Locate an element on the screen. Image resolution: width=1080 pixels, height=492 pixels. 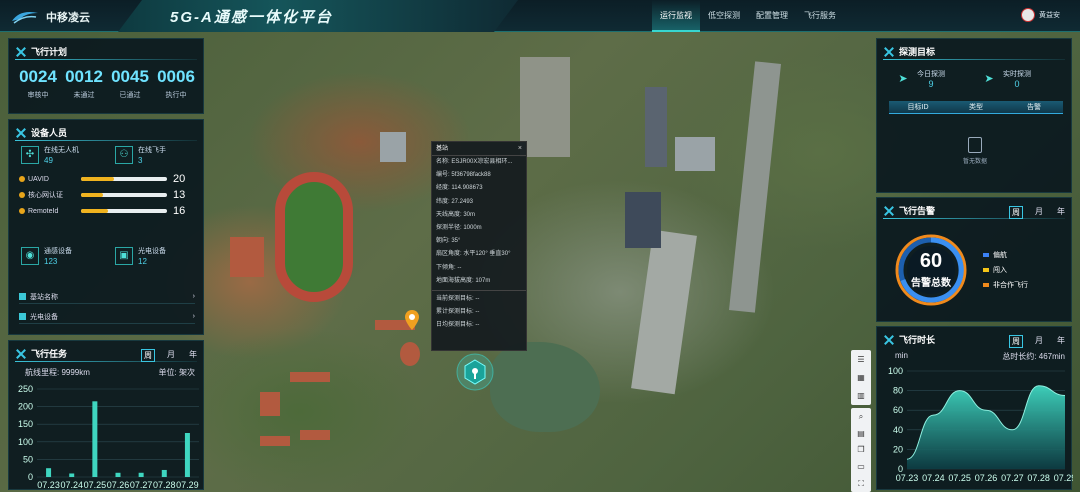
area-series is located at coordinates (986, 427).